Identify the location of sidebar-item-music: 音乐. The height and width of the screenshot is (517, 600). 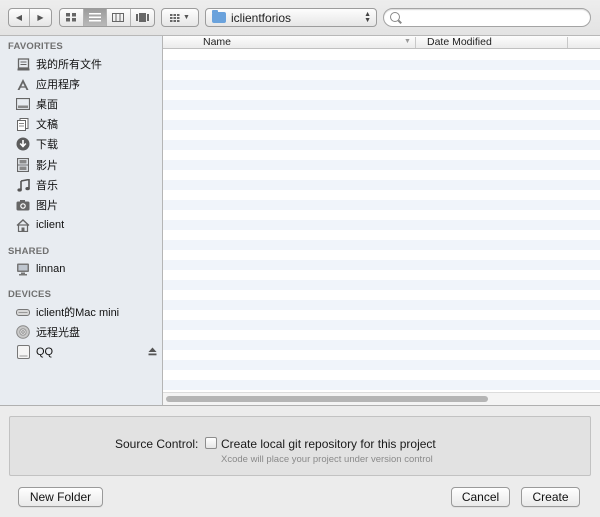
(86, 185).